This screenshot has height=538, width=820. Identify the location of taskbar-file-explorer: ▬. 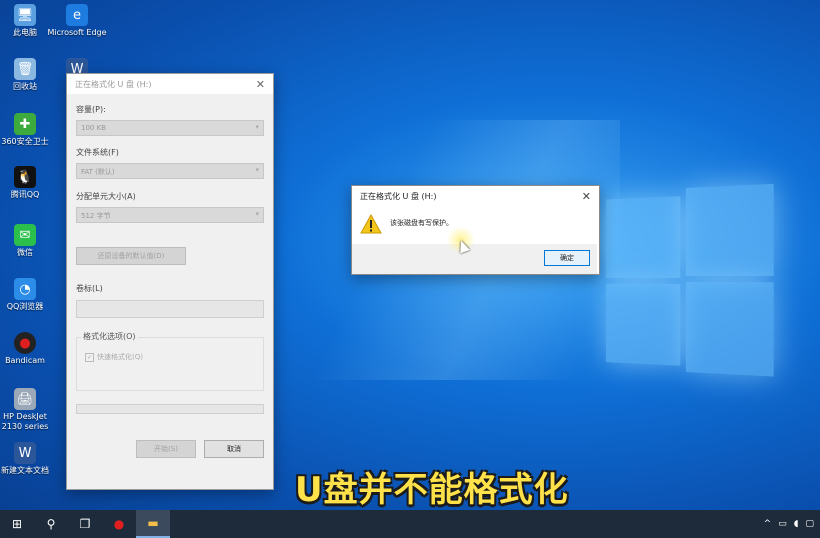
(153, 524).